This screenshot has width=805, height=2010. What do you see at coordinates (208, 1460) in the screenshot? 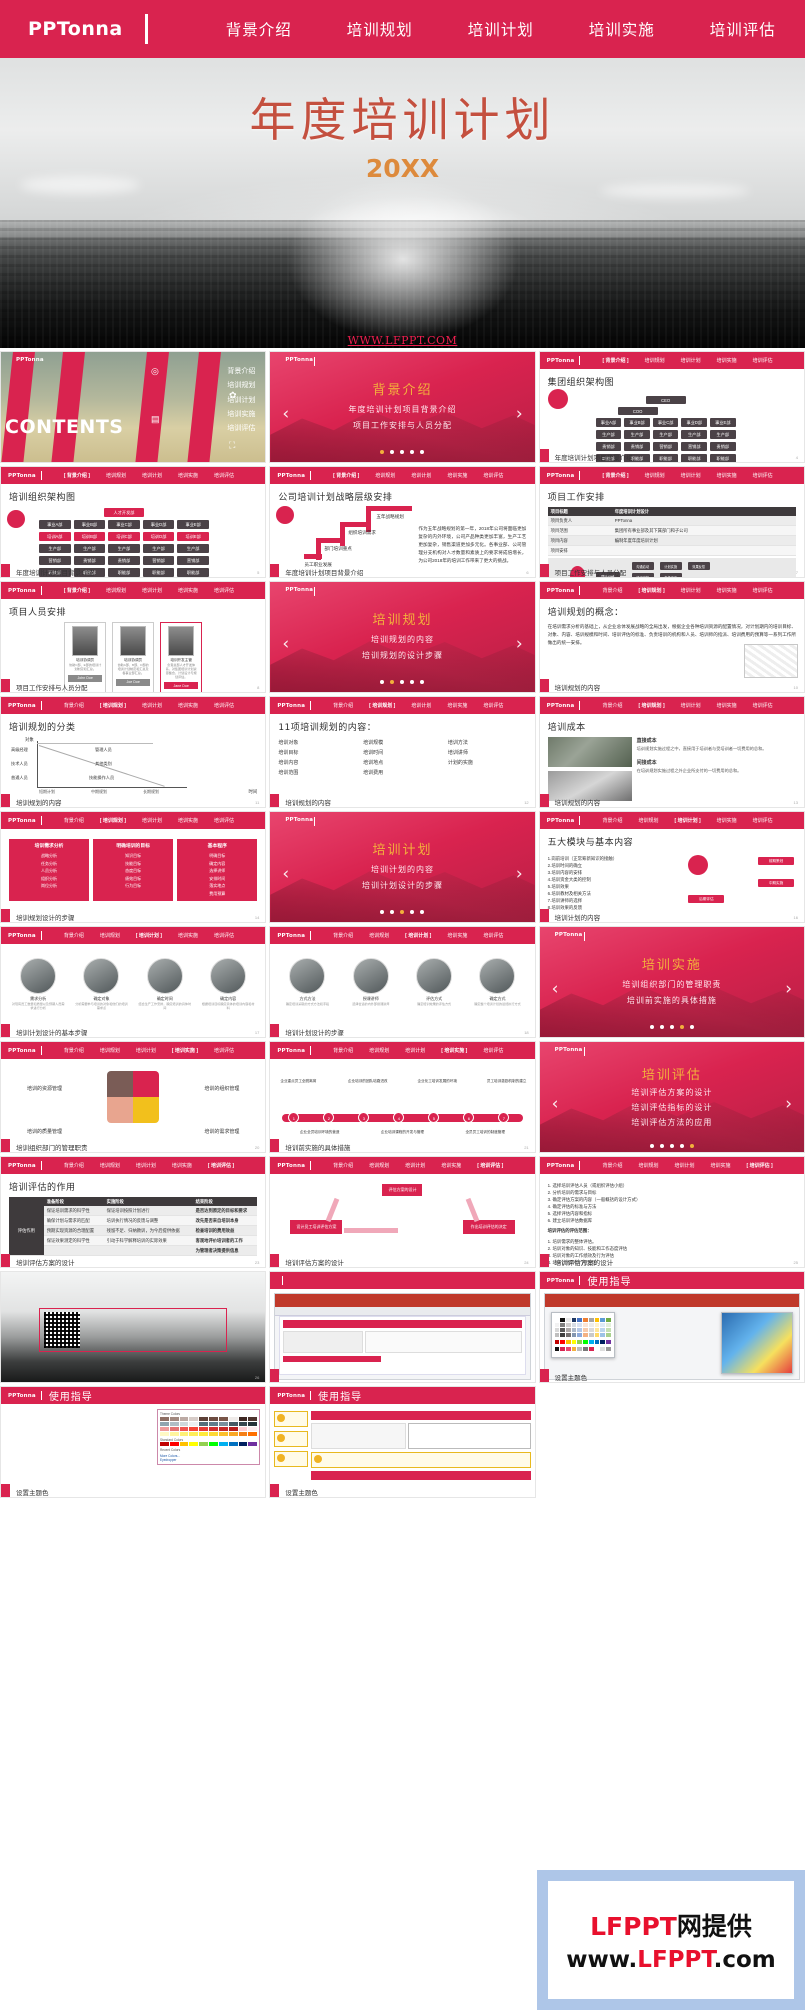
I see `eyedropper-link: Eyedropper` at bounding box center [208, 1460].